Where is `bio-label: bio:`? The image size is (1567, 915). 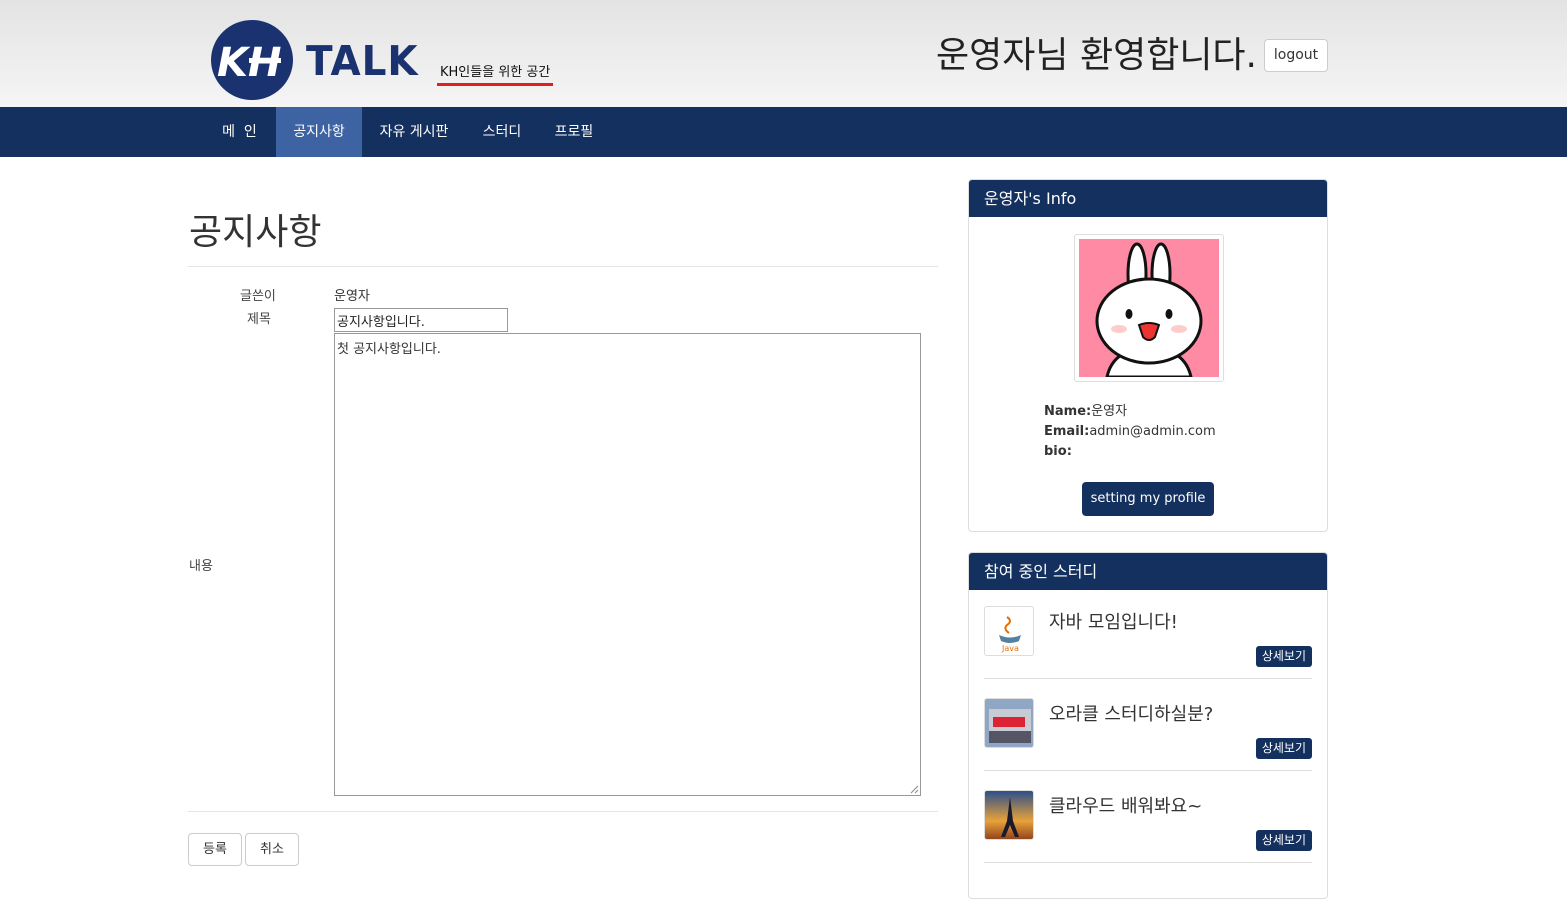
bio-label: bio: is located at coordinates (1058, 451).